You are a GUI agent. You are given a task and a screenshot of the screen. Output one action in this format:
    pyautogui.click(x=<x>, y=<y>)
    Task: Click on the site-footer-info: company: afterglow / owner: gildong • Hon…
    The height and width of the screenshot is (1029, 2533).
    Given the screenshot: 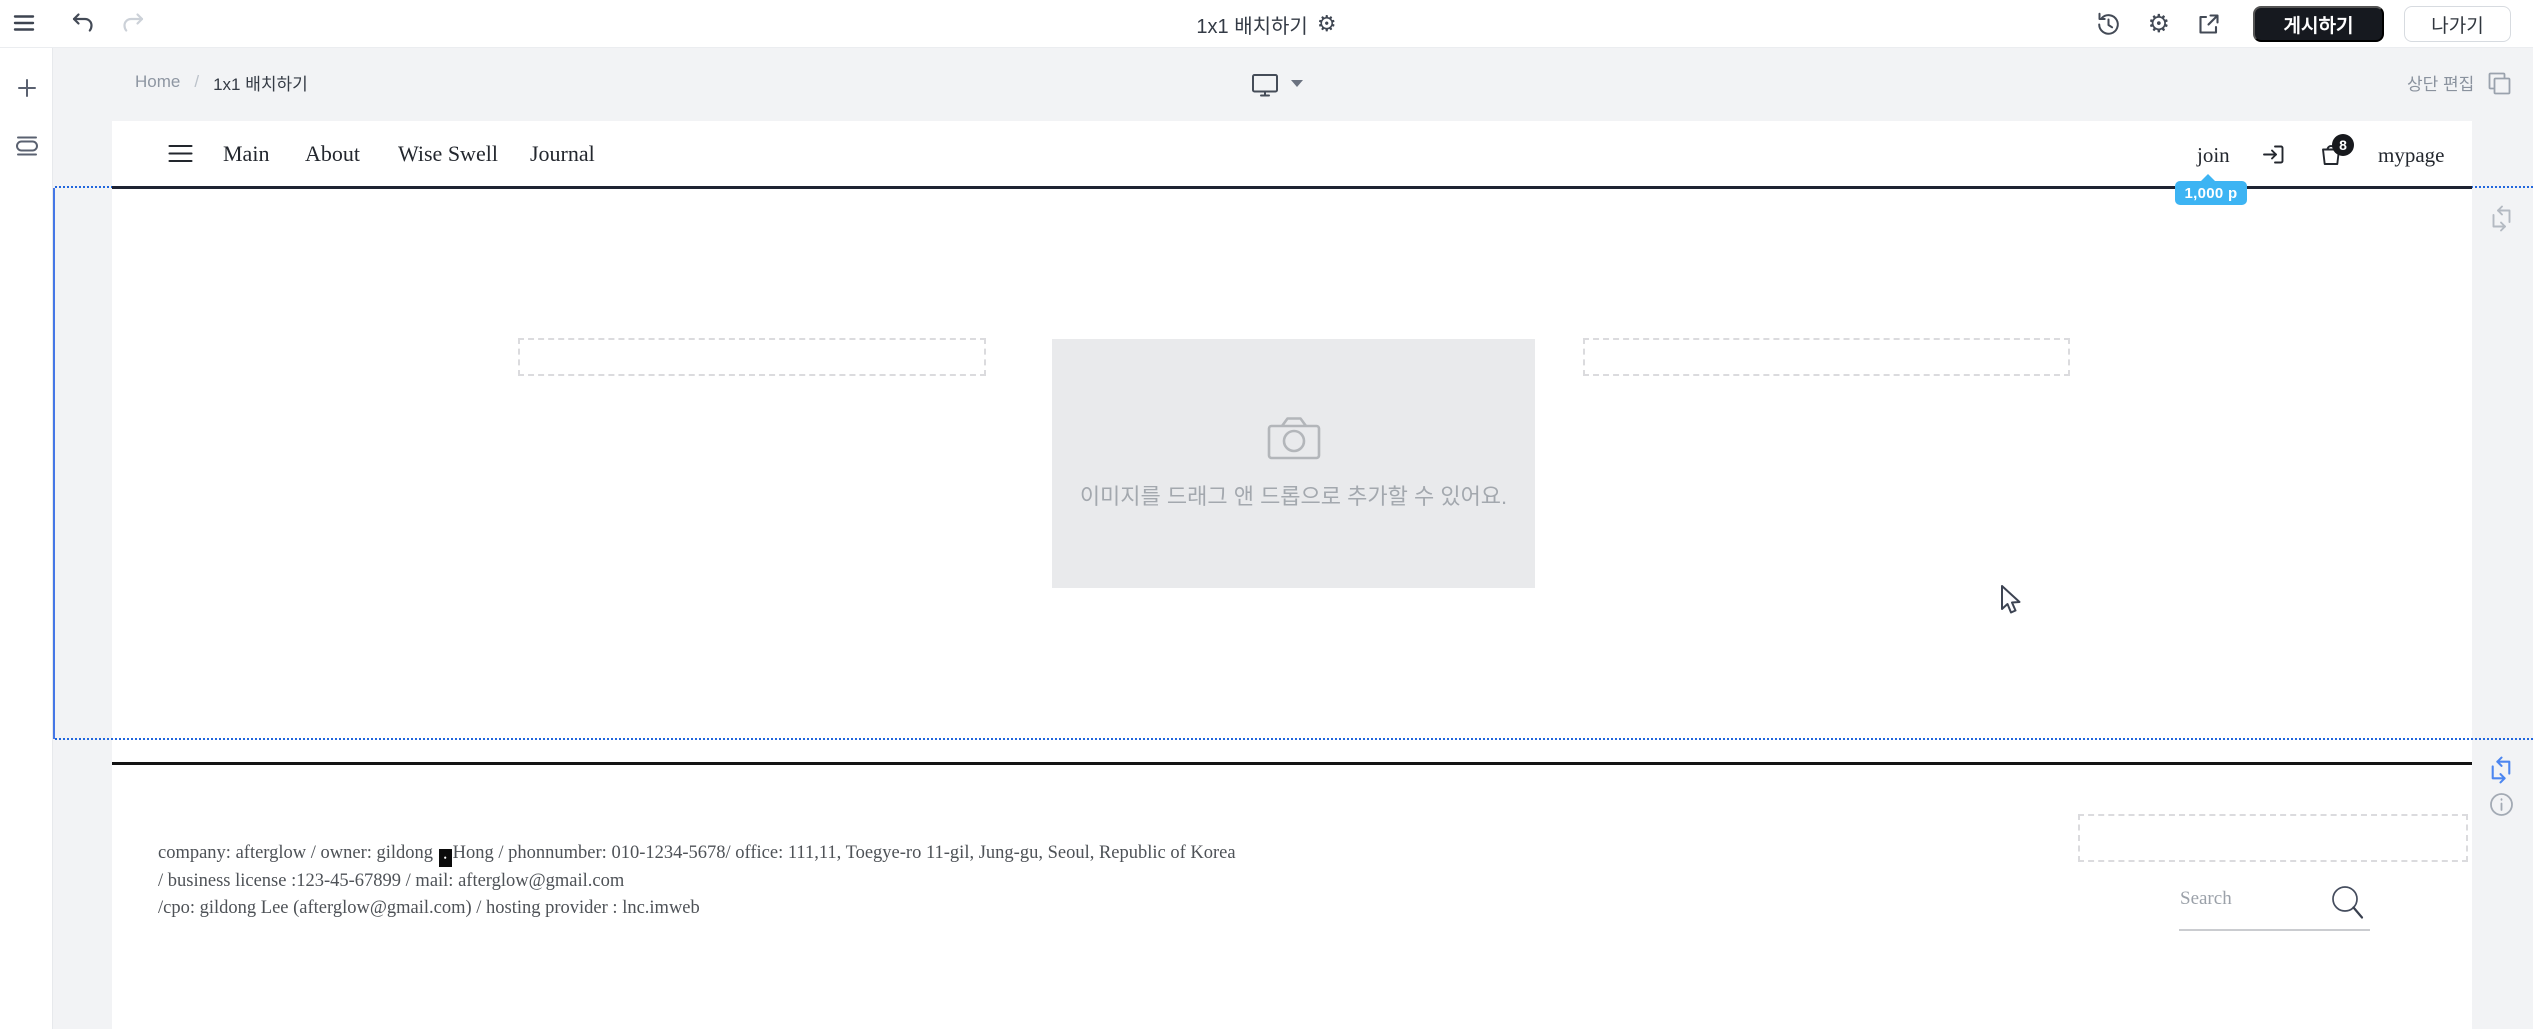 What is the action you would take?
    pyautogui.click(x=708, y=881)
    